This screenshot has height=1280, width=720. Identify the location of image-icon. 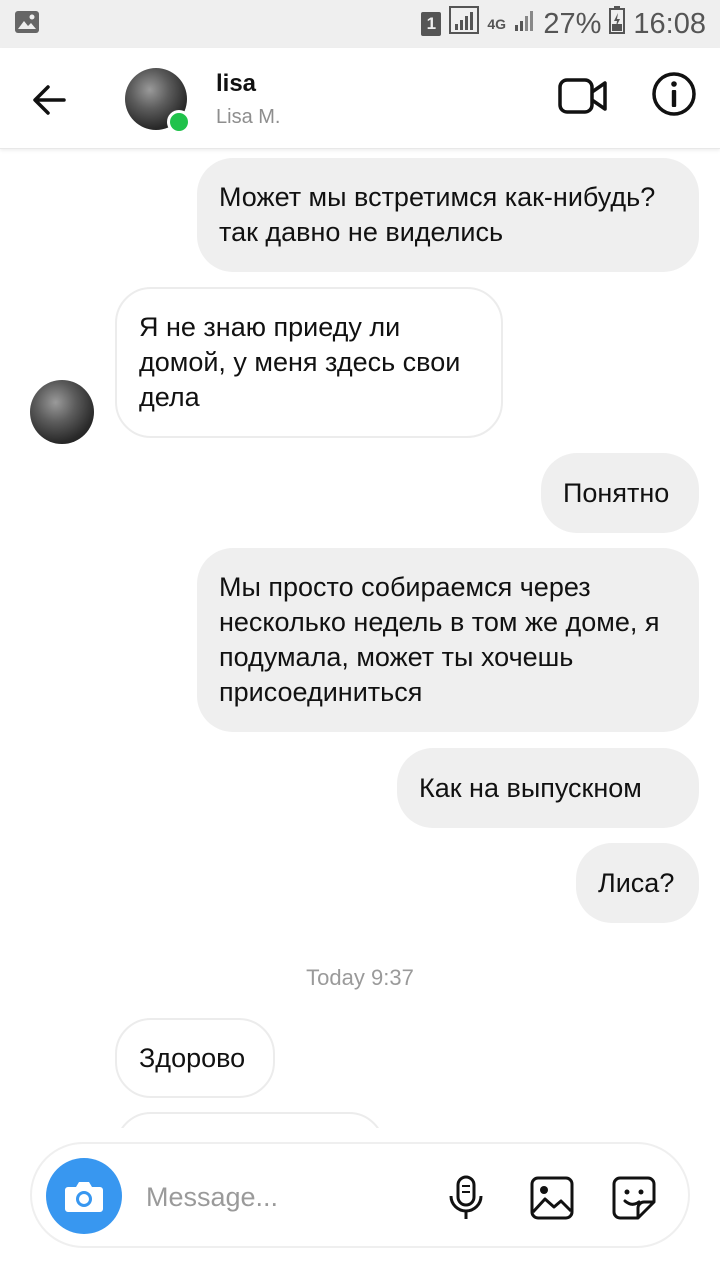
(552, 1198).